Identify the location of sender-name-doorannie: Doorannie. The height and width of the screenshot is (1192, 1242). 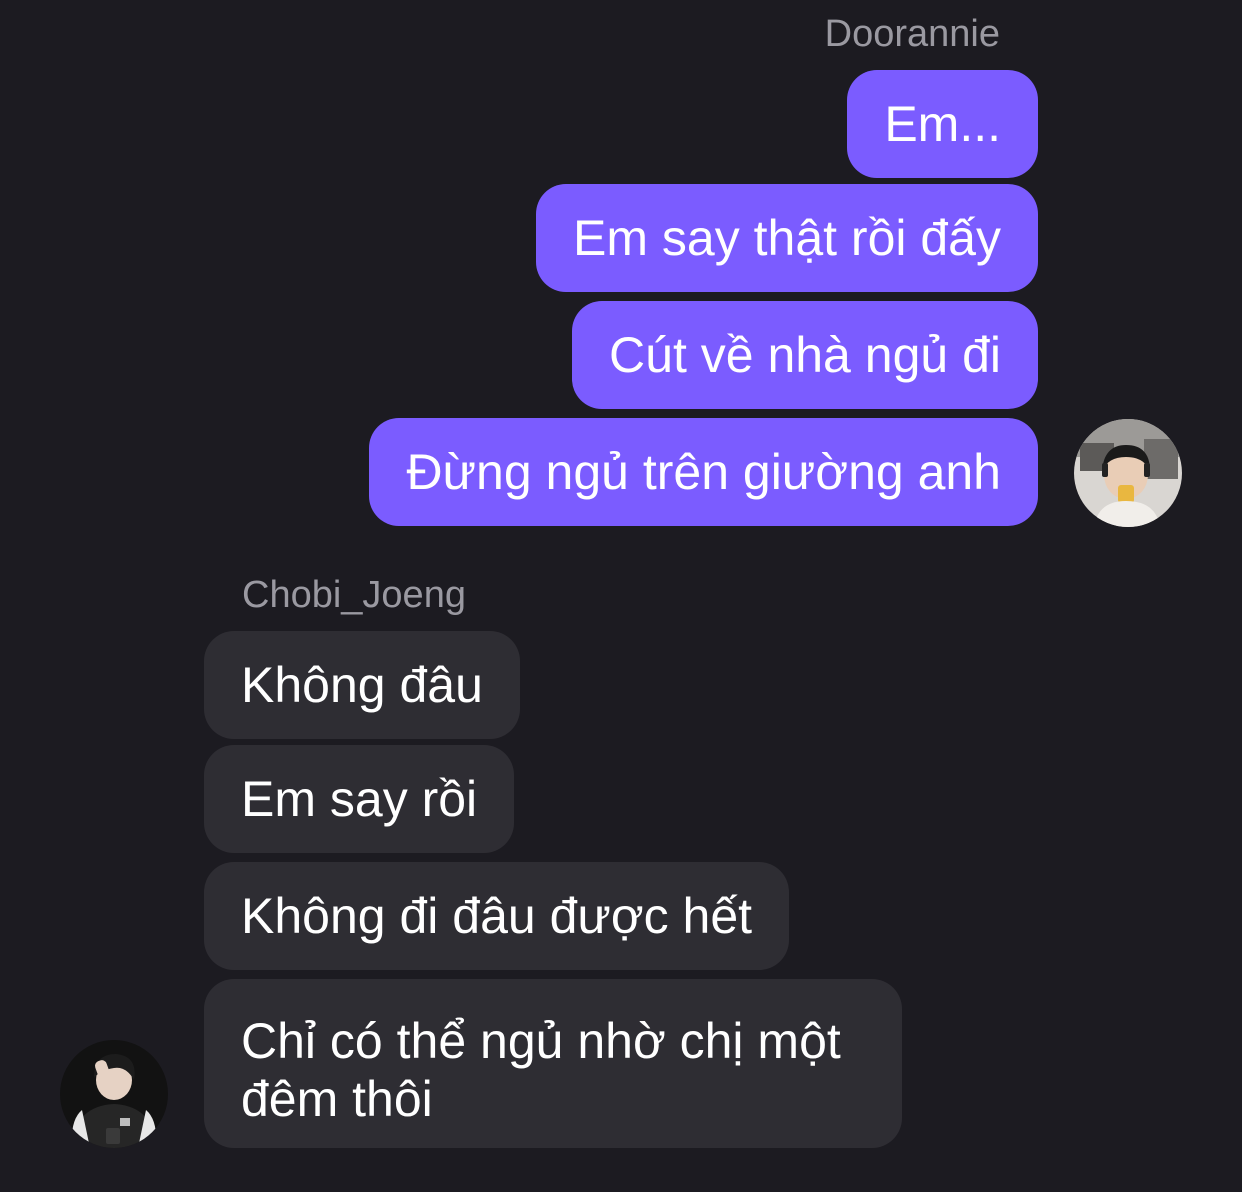
(912, 34).